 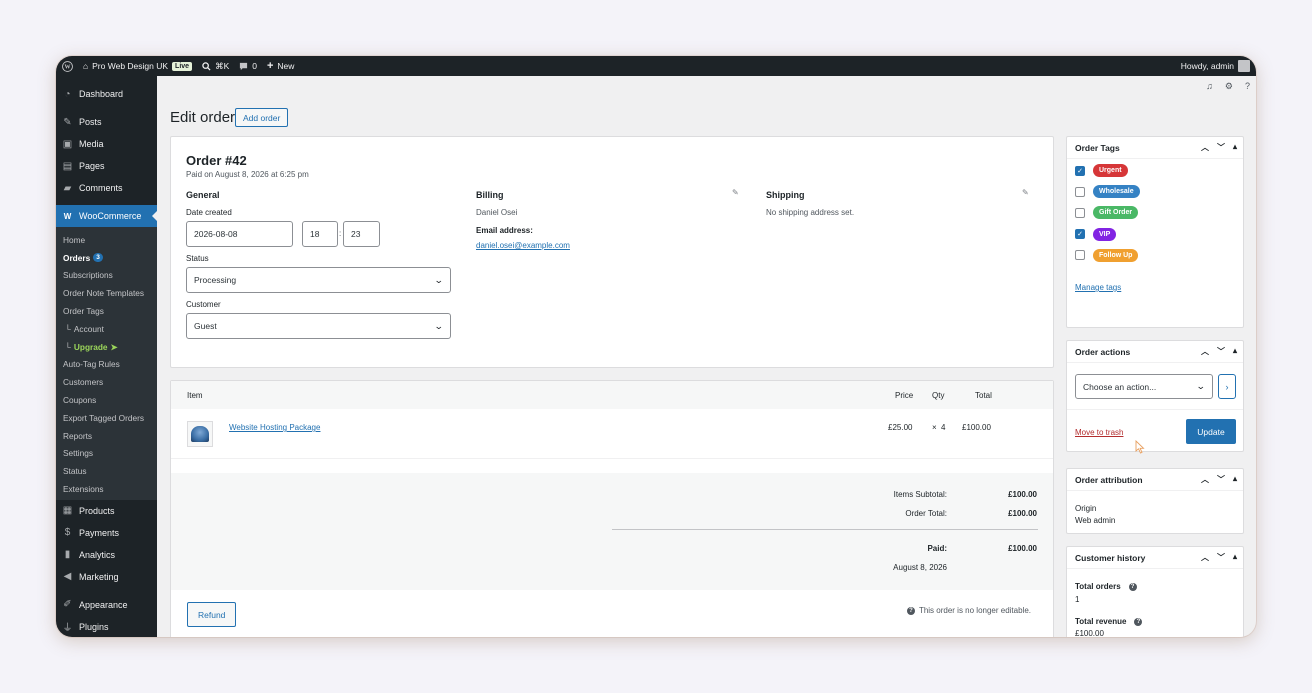 I want to click on box-header: Order Tags ︿ ﹀ ▴, so click(x=1155, y=148).